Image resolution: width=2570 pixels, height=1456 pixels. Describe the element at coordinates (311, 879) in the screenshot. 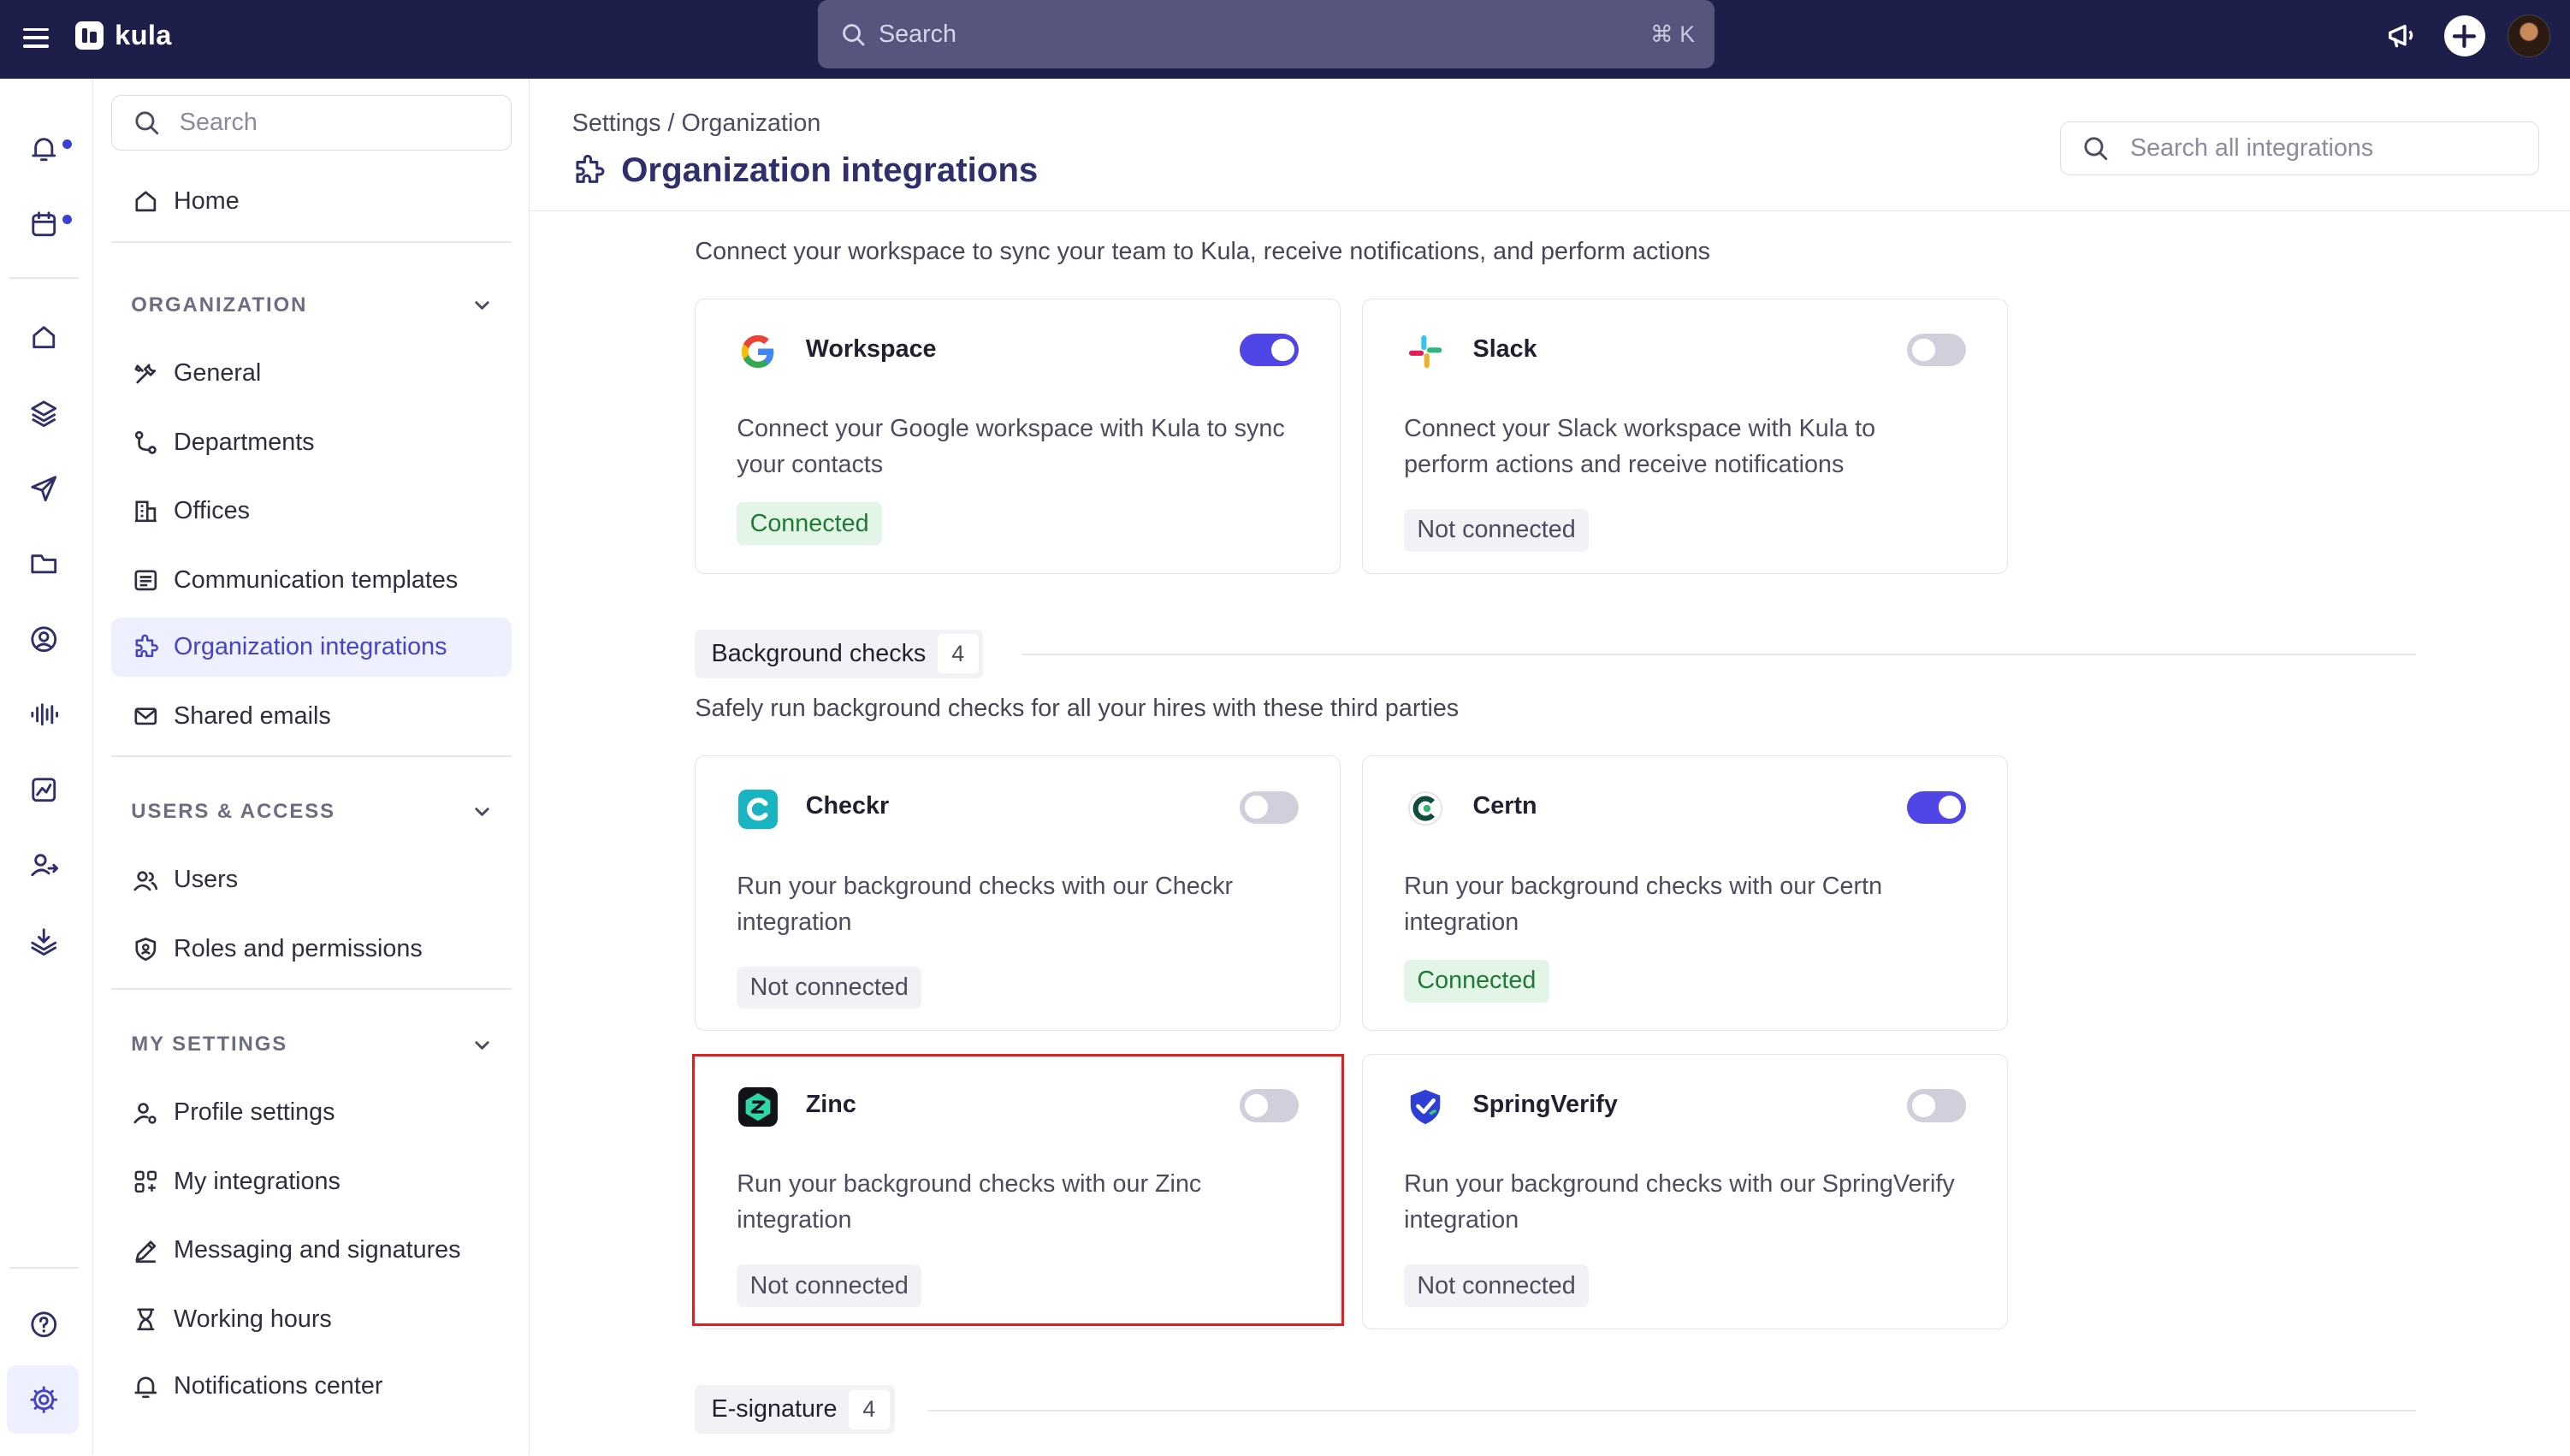

I see `sidebar-item-users: Users` at that location.